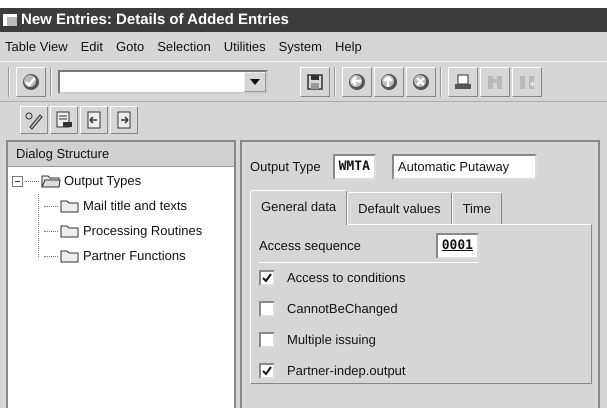 The height and width of the screenshot is (408, 607). What do you see at coordinates (285, 167) in the screenshot?
I see `field-label: Output Type` at bounding box center [285, 167].